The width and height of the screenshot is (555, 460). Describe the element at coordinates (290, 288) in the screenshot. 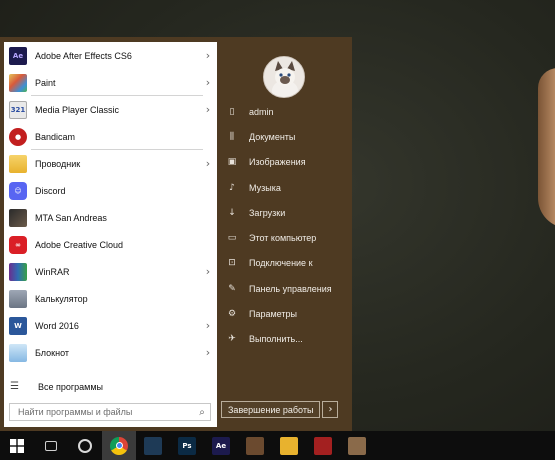

I see `places-item-label: Панель управления` at that location.